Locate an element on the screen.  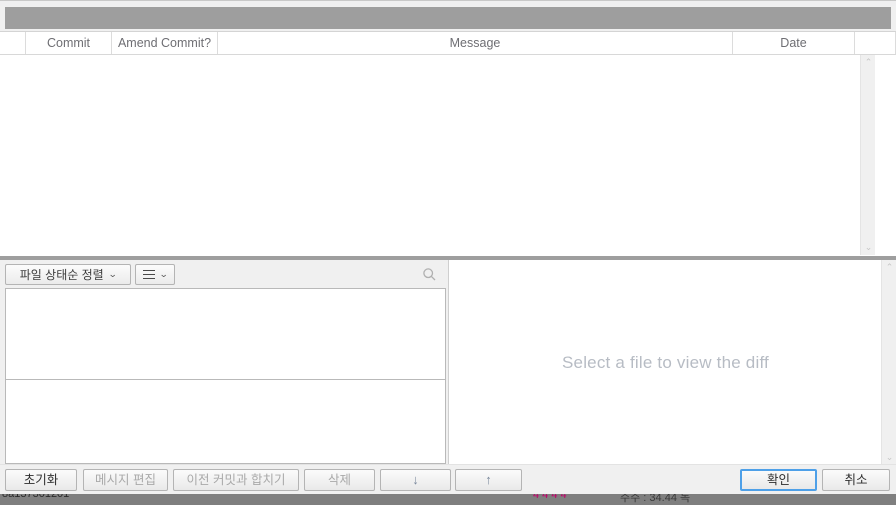
view-mode-dropdown: ⌄ is located at coordinates (155, 274).